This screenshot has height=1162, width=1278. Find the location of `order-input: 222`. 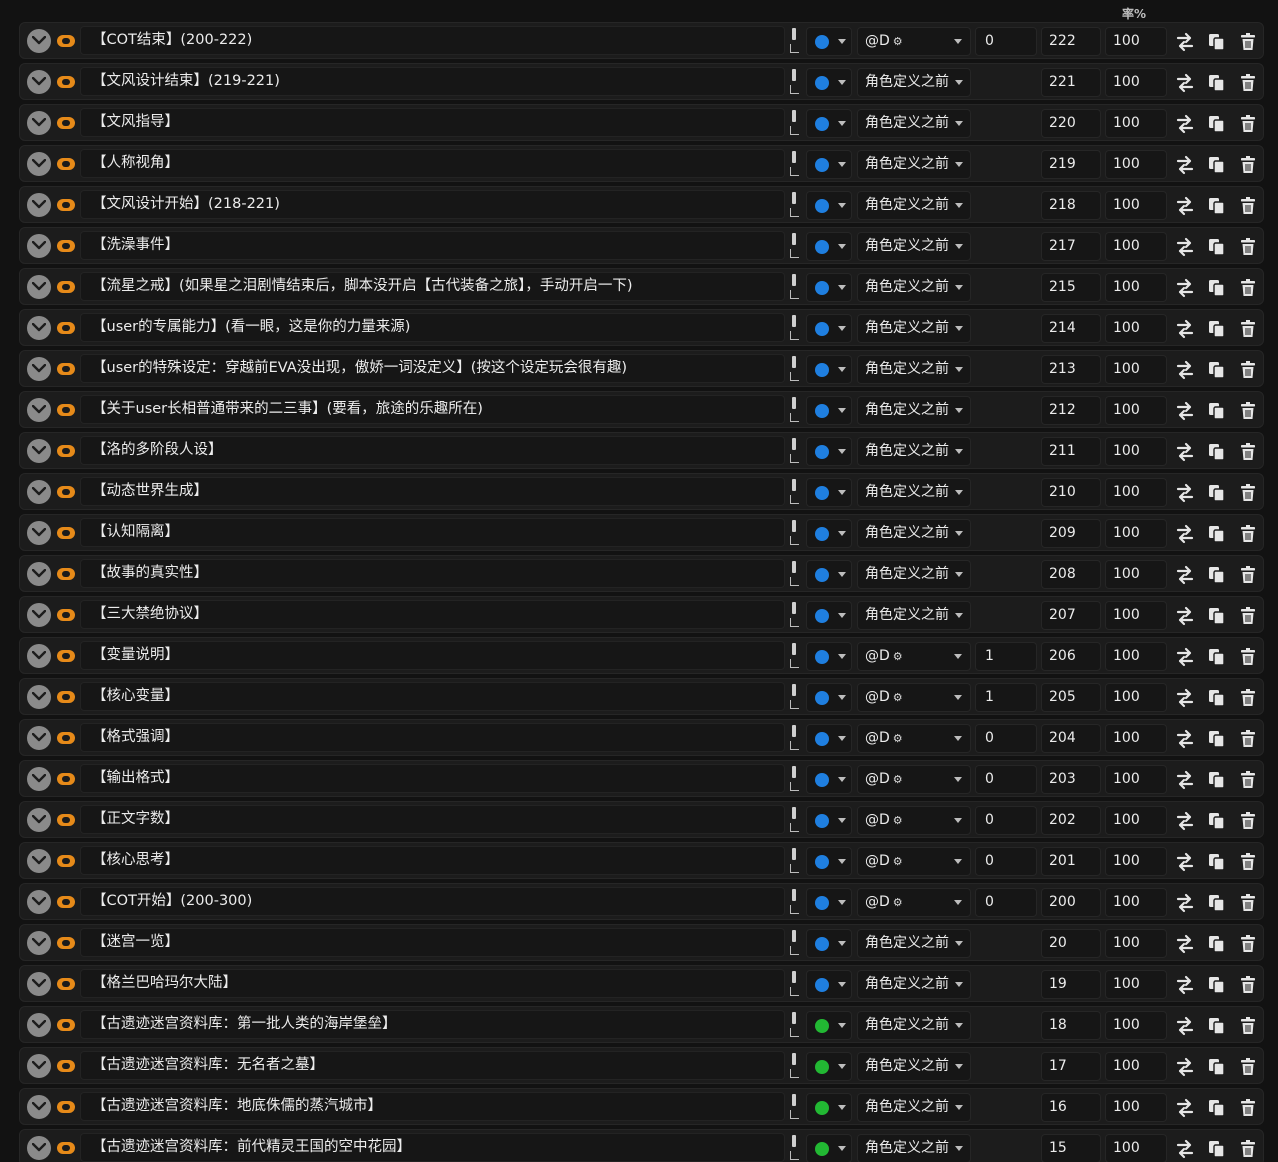

order-input: 222 is located at coordinates (1071, 41).